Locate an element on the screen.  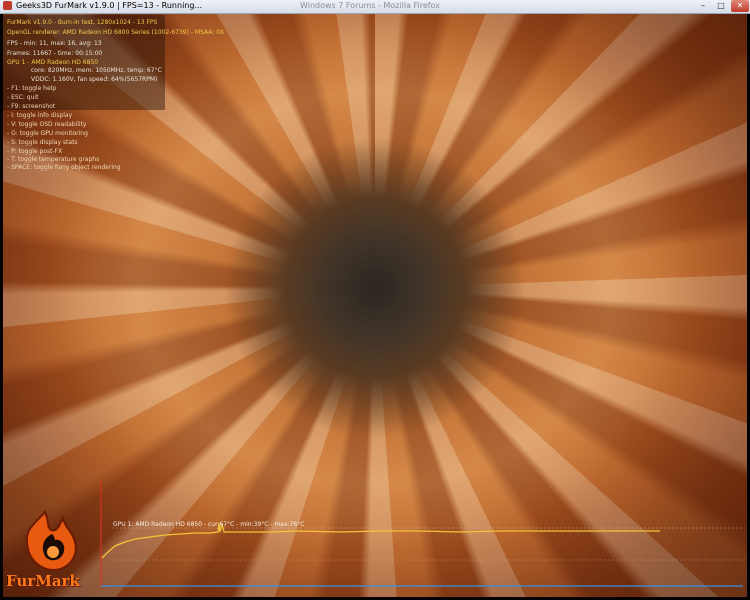
help-item: - F1: toggle help is located at coordinates (32, 88).